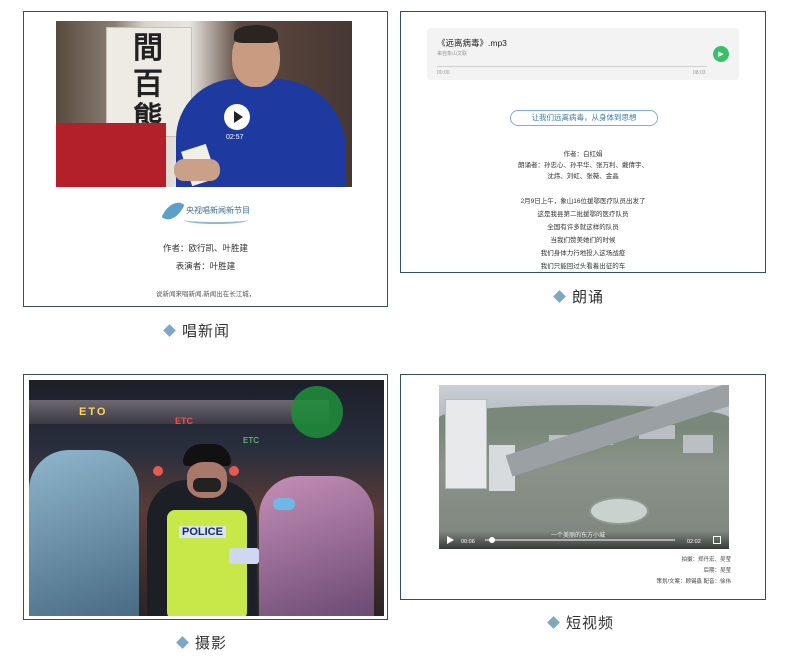 The image size is (800, 669). I want to click on caption-label: 朗诵, so click(588, 297).